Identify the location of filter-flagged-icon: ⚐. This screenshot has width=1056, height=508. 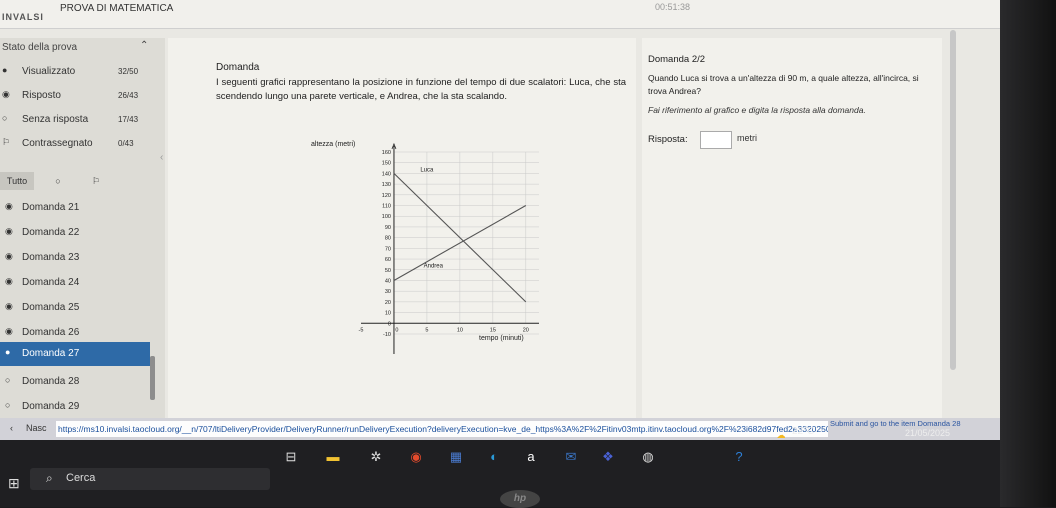
(96, 181).